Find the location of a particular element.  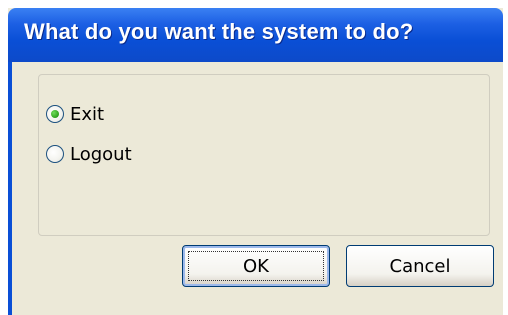

radio-label-exit: Exit is located at coordinates (87, 114).